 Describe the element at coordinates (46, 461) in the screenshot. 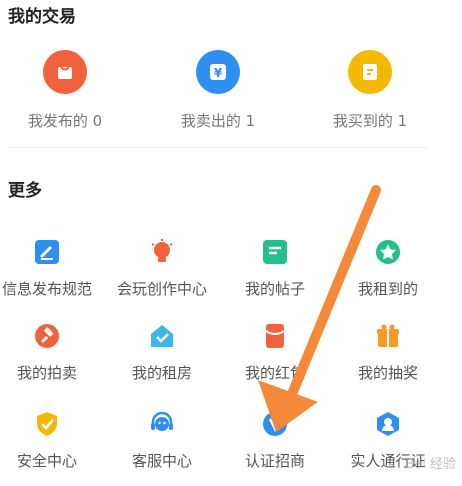

I see `grid-item-label: 安全中心` at that location.